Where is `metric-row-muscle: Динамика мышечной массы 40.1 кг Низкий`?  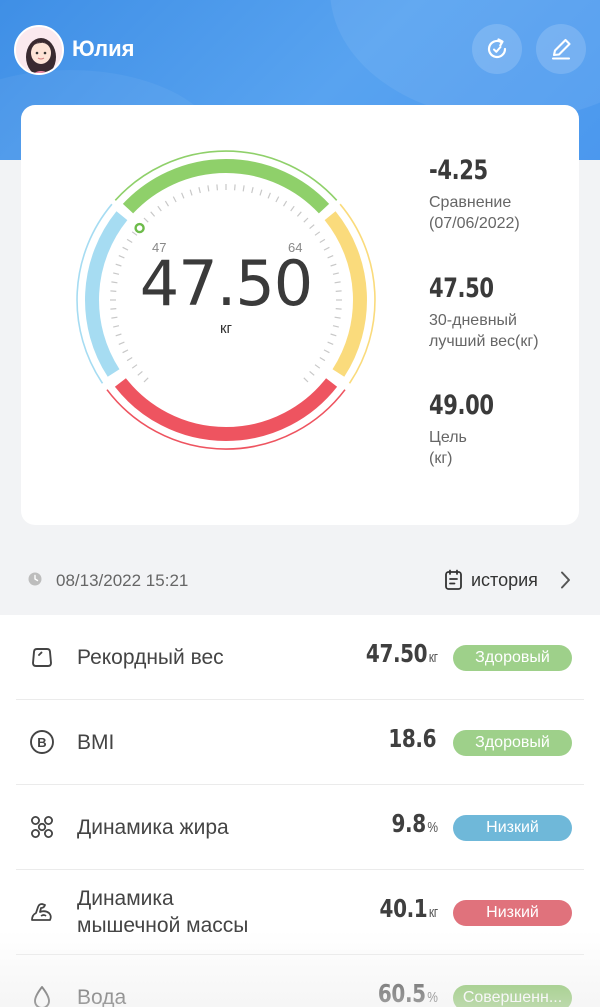
metric-row-muscle: Динамика мышечной массы 40.1 кг Низкий is located at coordinates (300, 912).